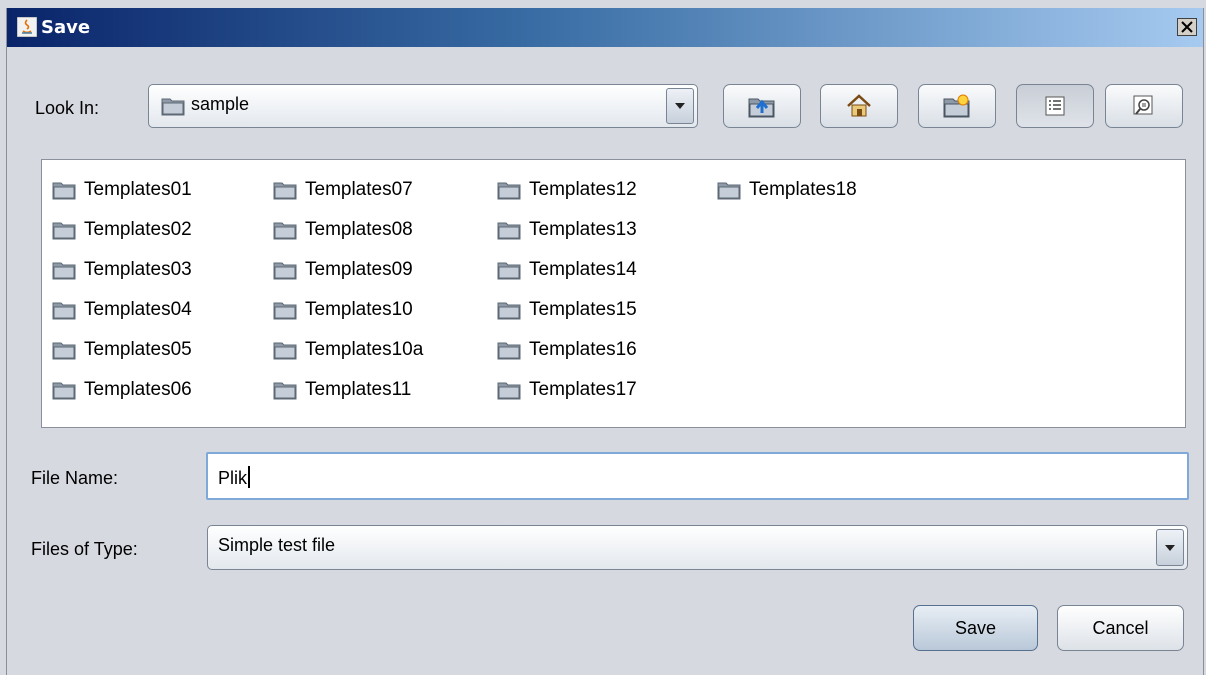 The height and width of the screenshot is (675, 1206). Describe the element at coordinates (138, 309) in the screenshot. I see `folder-name: Templates04` at that location.